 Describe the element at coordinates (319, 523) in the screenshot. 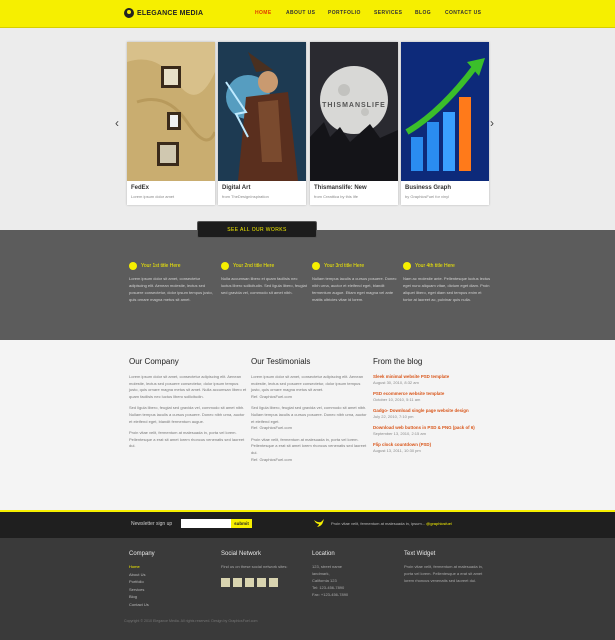

I see `twitter-bird-icon` at that location.